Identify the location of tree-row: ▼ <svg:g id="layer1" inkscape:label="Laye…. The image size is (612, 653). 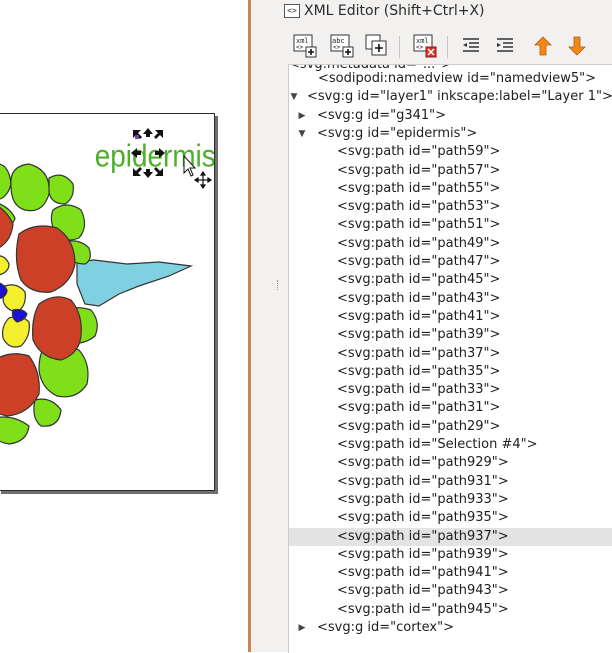
(450, 97).